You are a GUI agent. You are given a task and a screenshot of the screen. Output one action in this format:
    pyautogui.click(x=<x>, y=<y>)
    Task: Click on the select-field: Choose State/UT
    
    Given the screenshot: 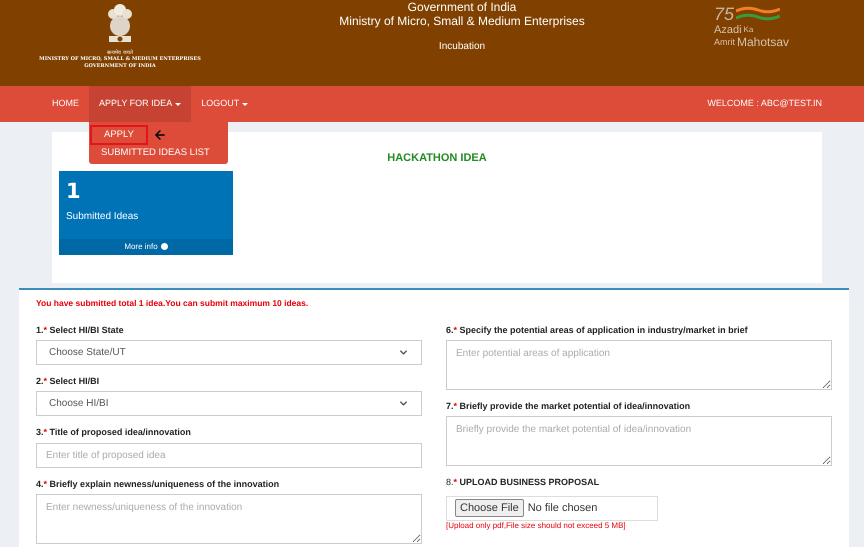 What is the action you would take?
    pyautogui.click(x=229, y=352)
    